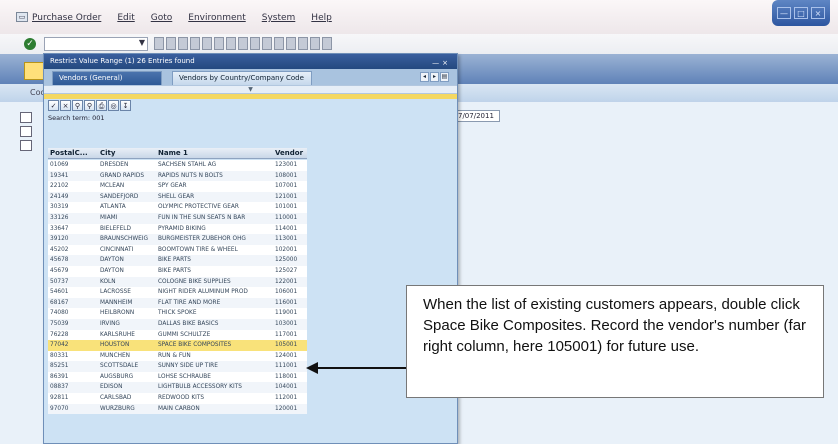 This screenshot has width=838, height=444. What do you see at coordinates (22, 17) in the screenshot?
I see `sap-icon: ▭` at bounding box center [22, 17].